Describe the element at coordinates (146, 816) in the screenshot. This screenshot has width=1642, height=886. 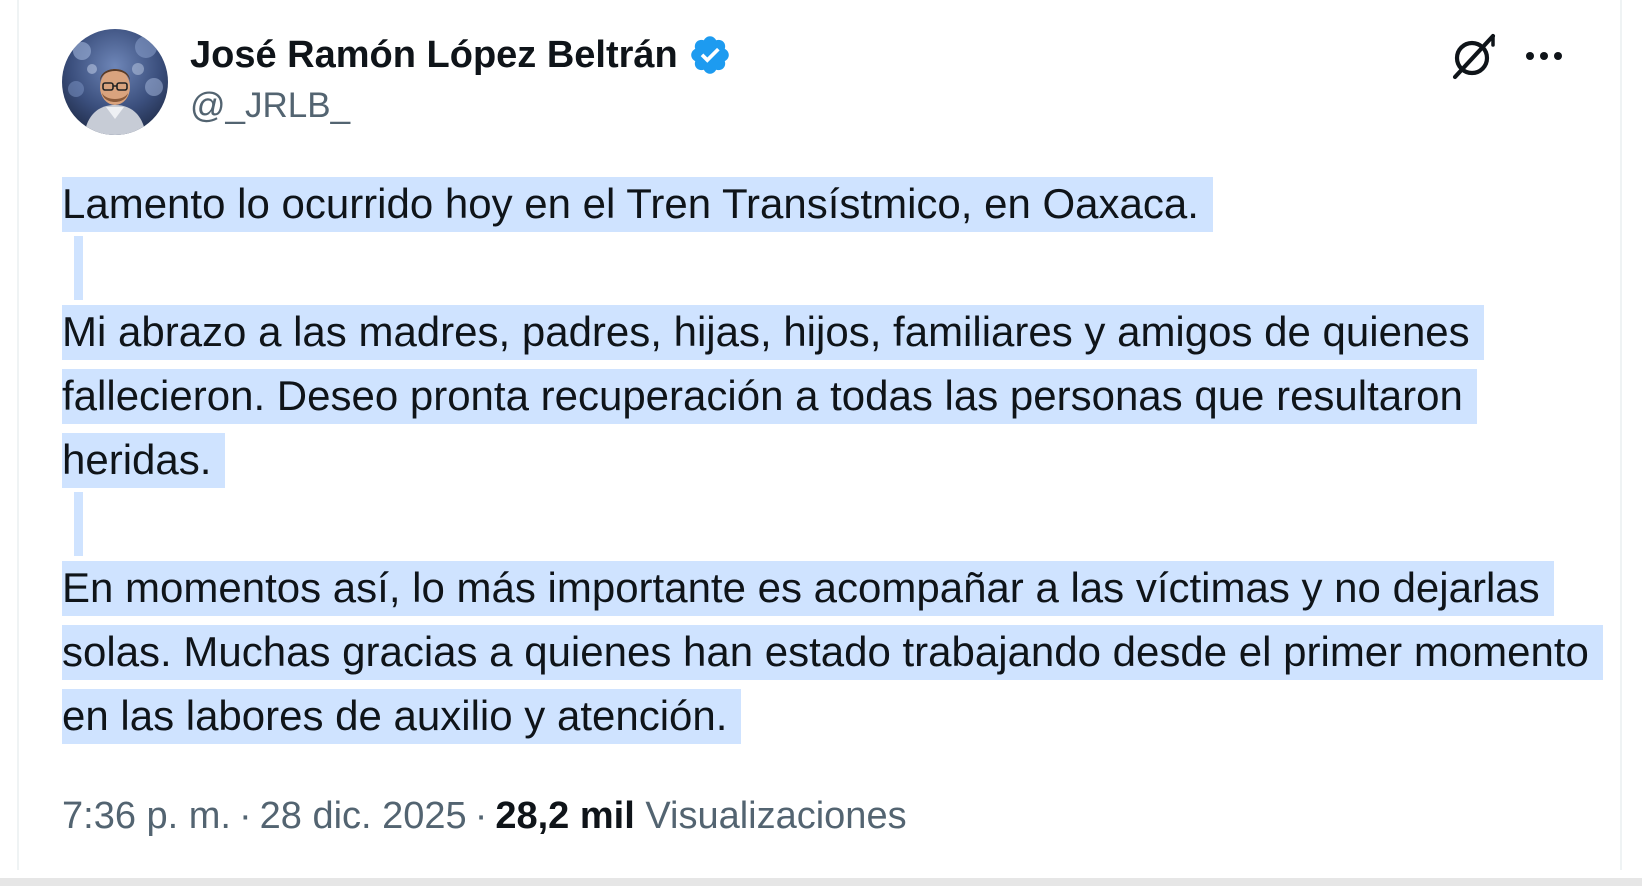
I see `tweet-time: 7:36 p. m.` at that location.